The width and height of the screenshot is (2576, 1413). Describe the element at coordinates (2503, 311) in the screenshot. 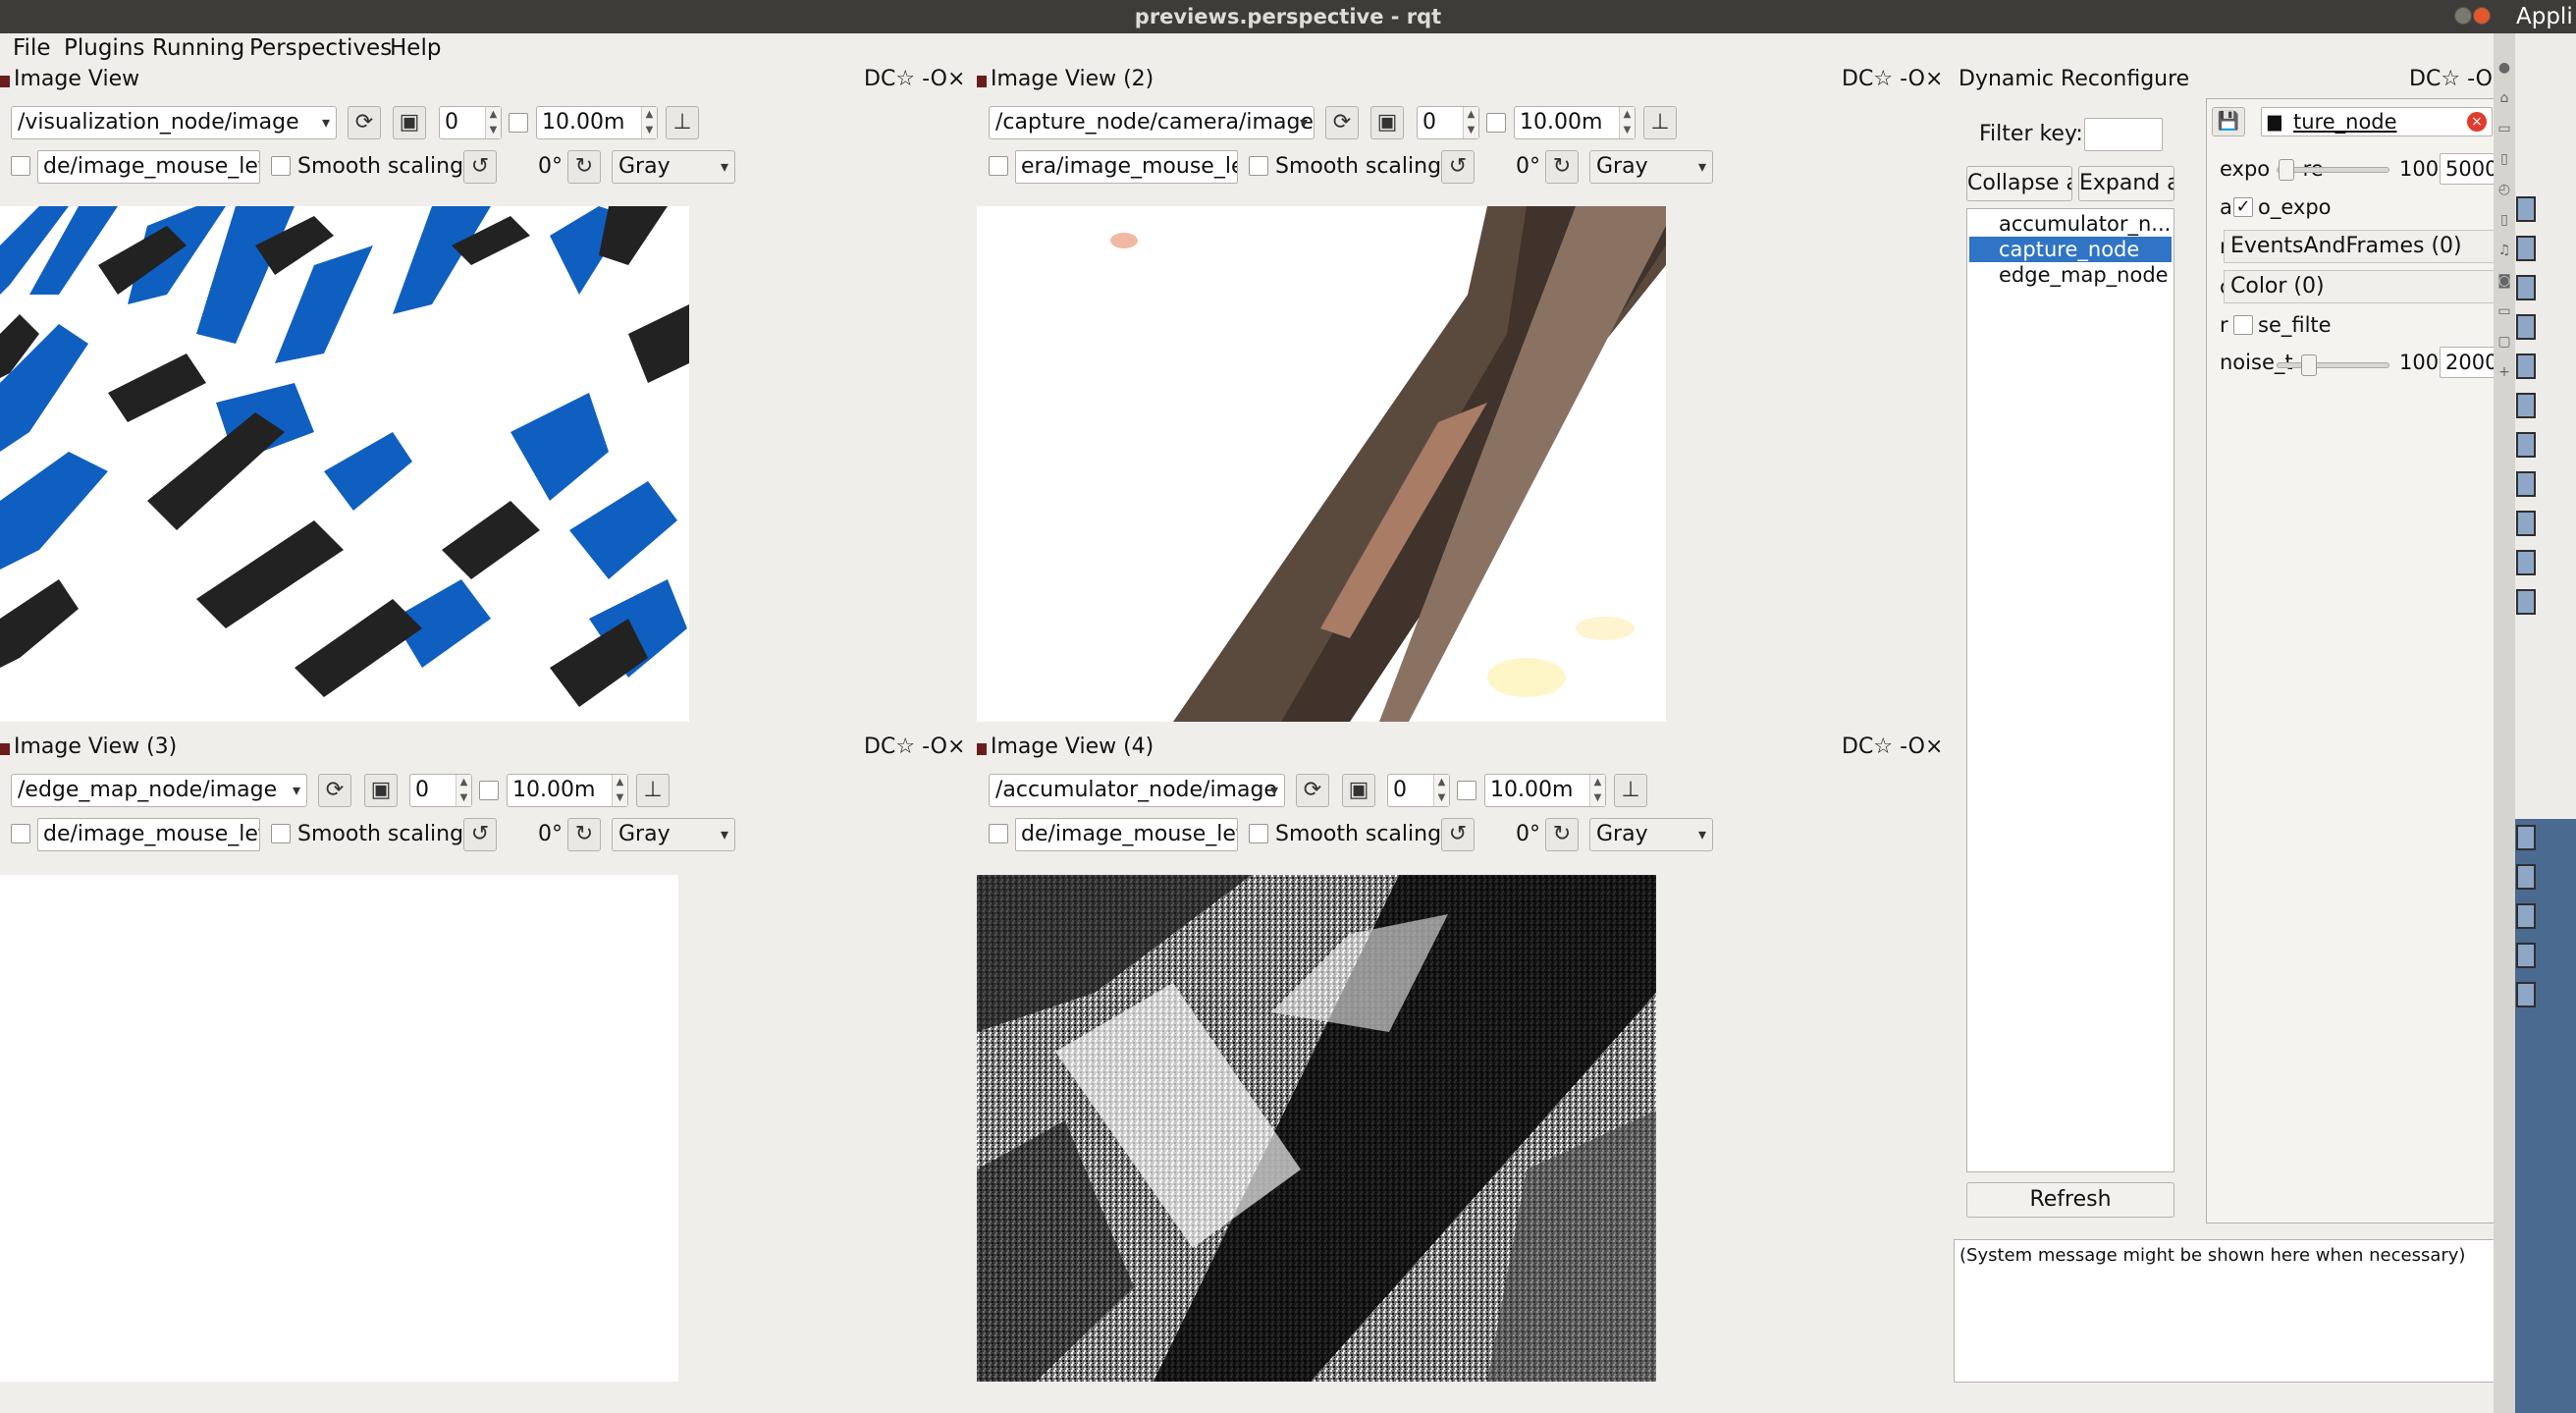

I see `drive-icon: ▭` at that location.